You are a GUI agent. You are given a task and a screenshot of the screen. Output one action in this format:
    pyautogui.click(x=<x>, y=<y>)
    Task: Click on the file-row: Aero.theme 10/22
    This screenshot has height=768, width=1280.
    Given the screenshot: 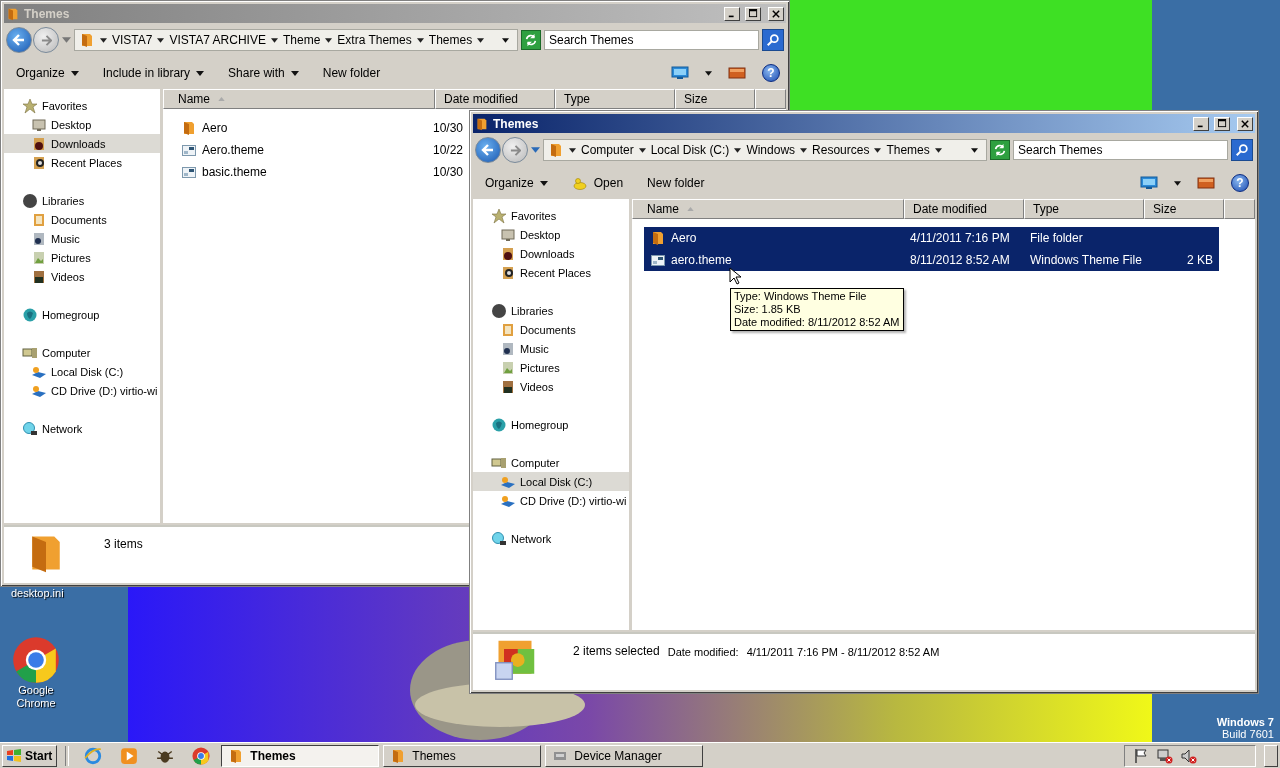 What is the action you would take?
    pyautogui.click(x=319, y=150)
    